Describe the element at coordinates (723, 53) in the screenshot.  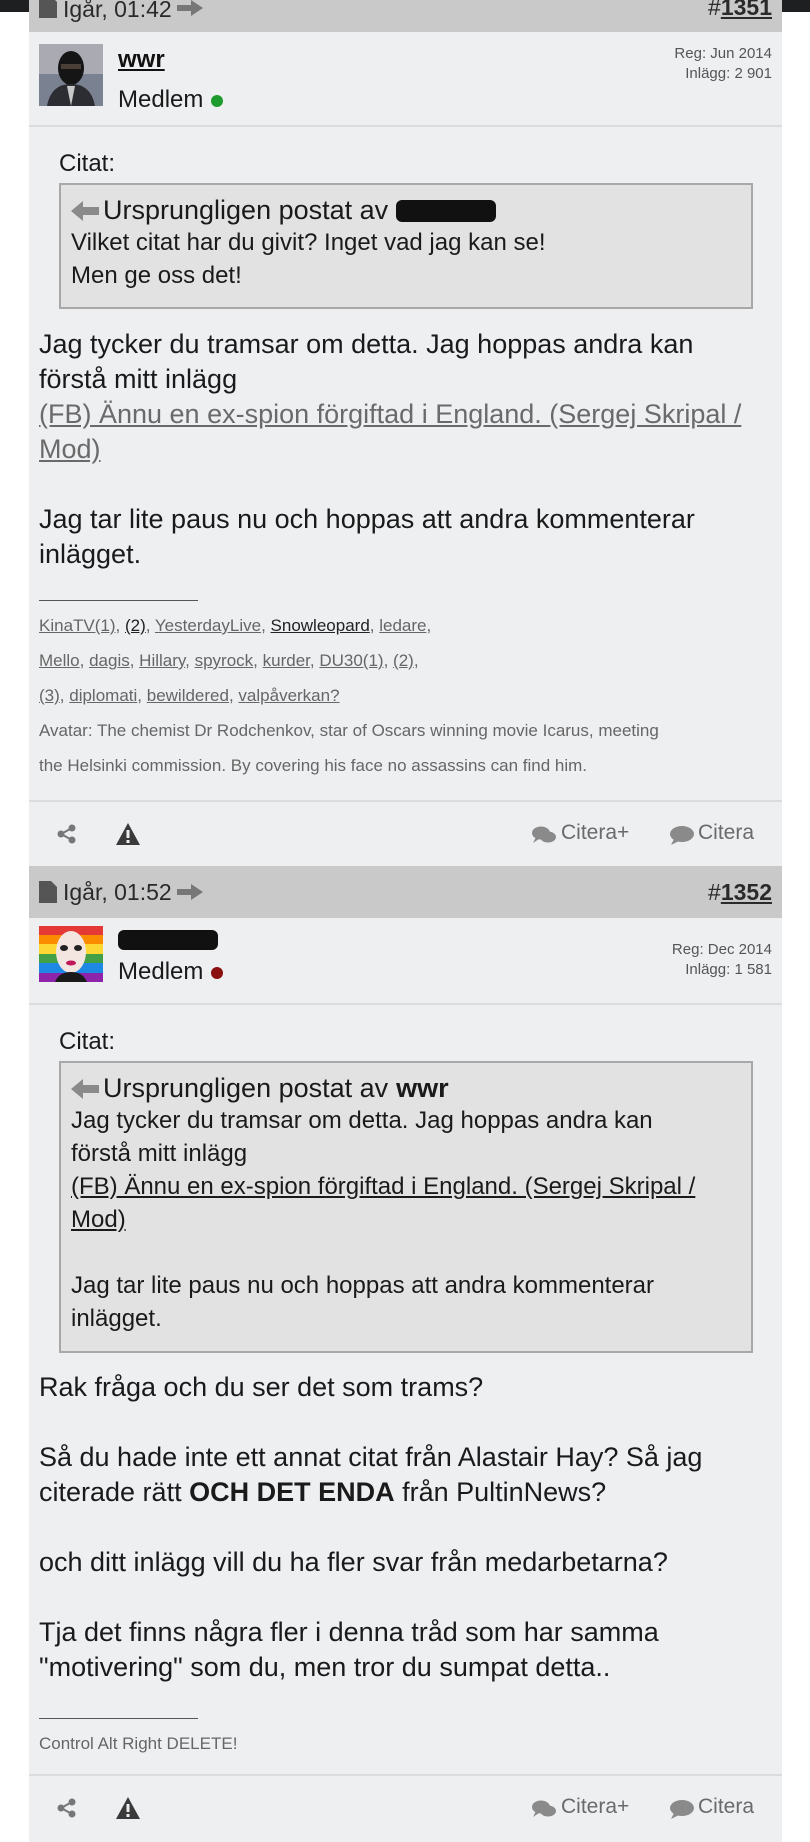
I see `registration-date: Reg: Jun 2014` at that location.